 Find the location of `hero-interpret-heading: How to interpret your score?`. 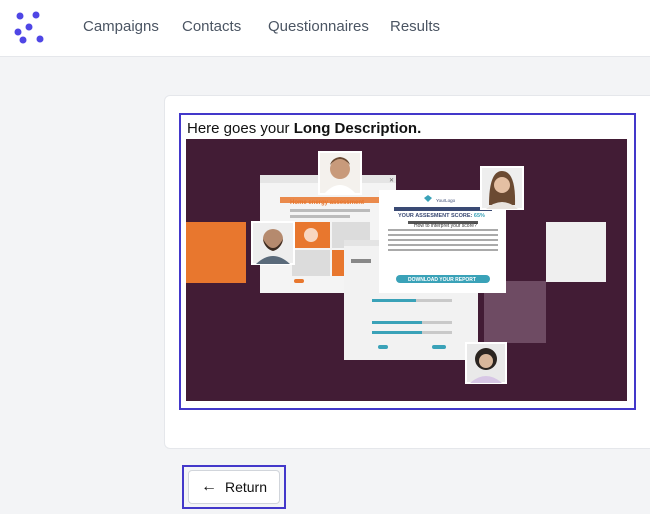

hero-interpret-heading: How to interpret your score? is located at coordinates (445, 226).